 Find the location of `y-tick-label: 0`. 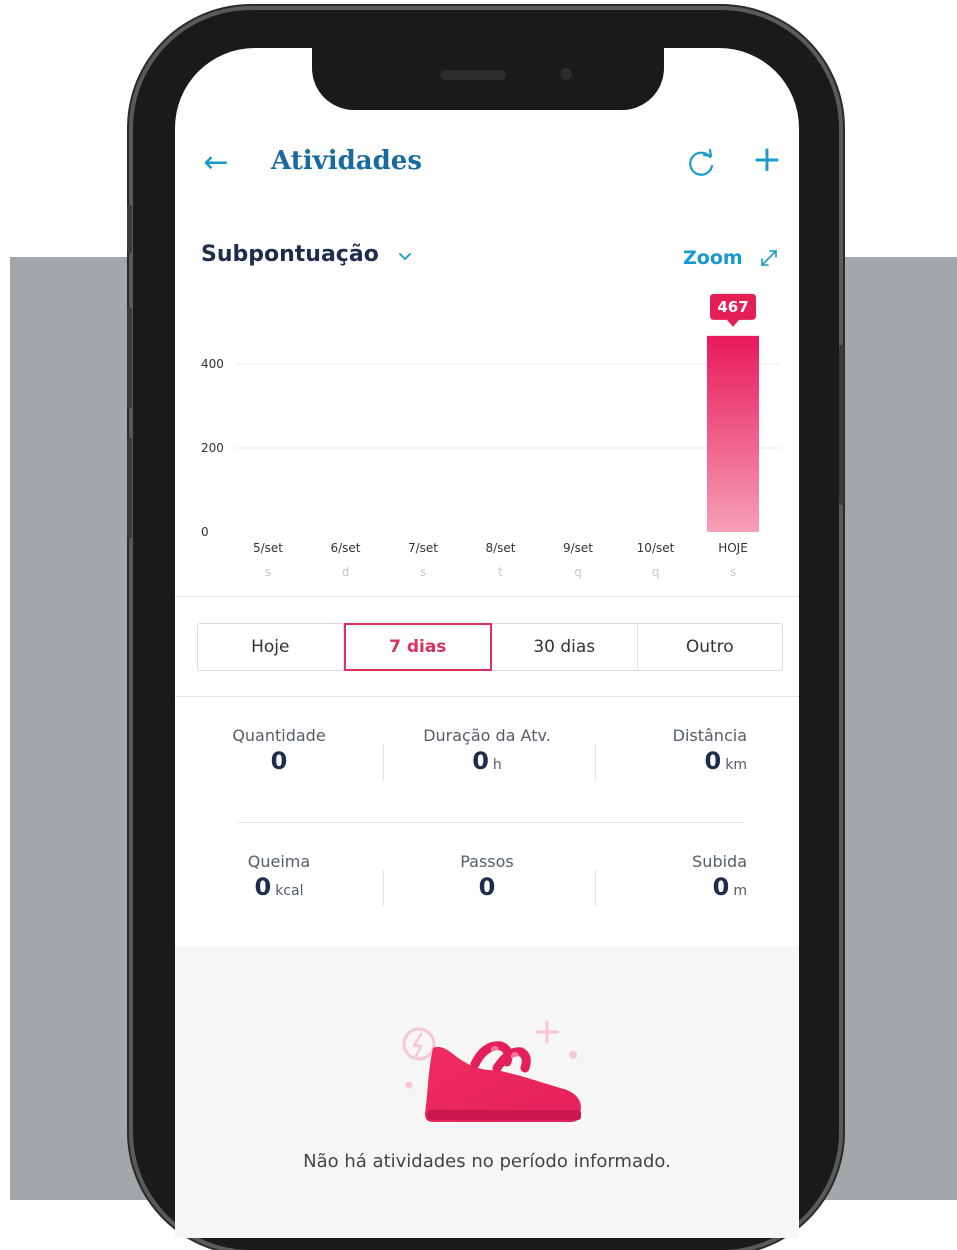

y-tick-label: 0 is located at coordinates (205, 532).